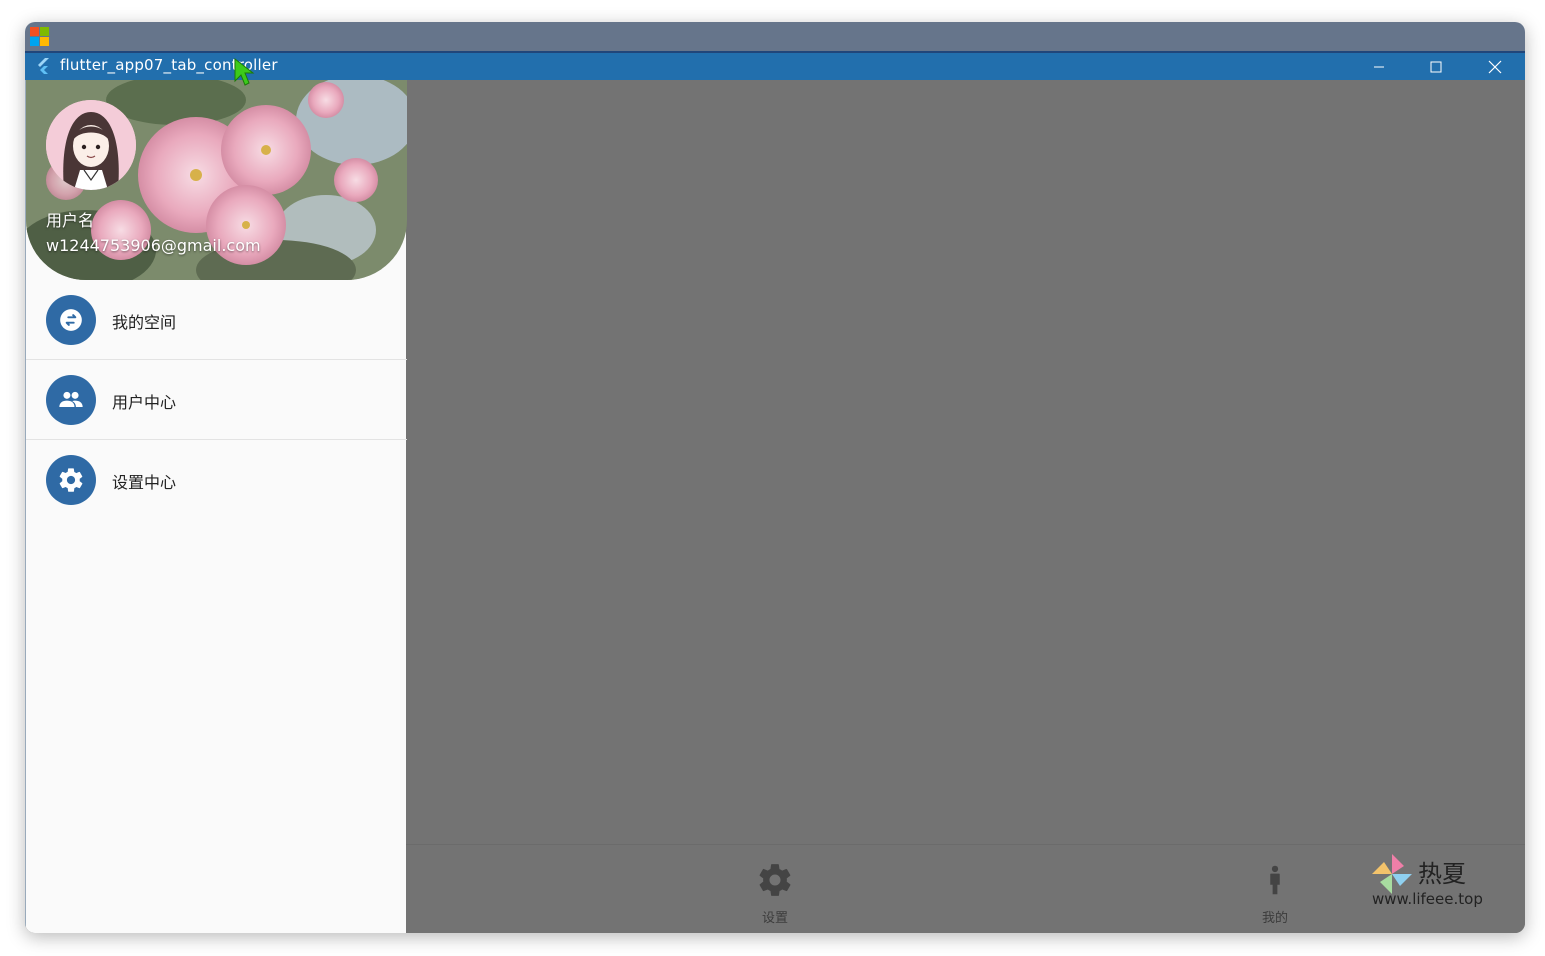 The image size is (1545, 956). I want to click on bottom-tab-mine: 我的, so click(1275, 893).